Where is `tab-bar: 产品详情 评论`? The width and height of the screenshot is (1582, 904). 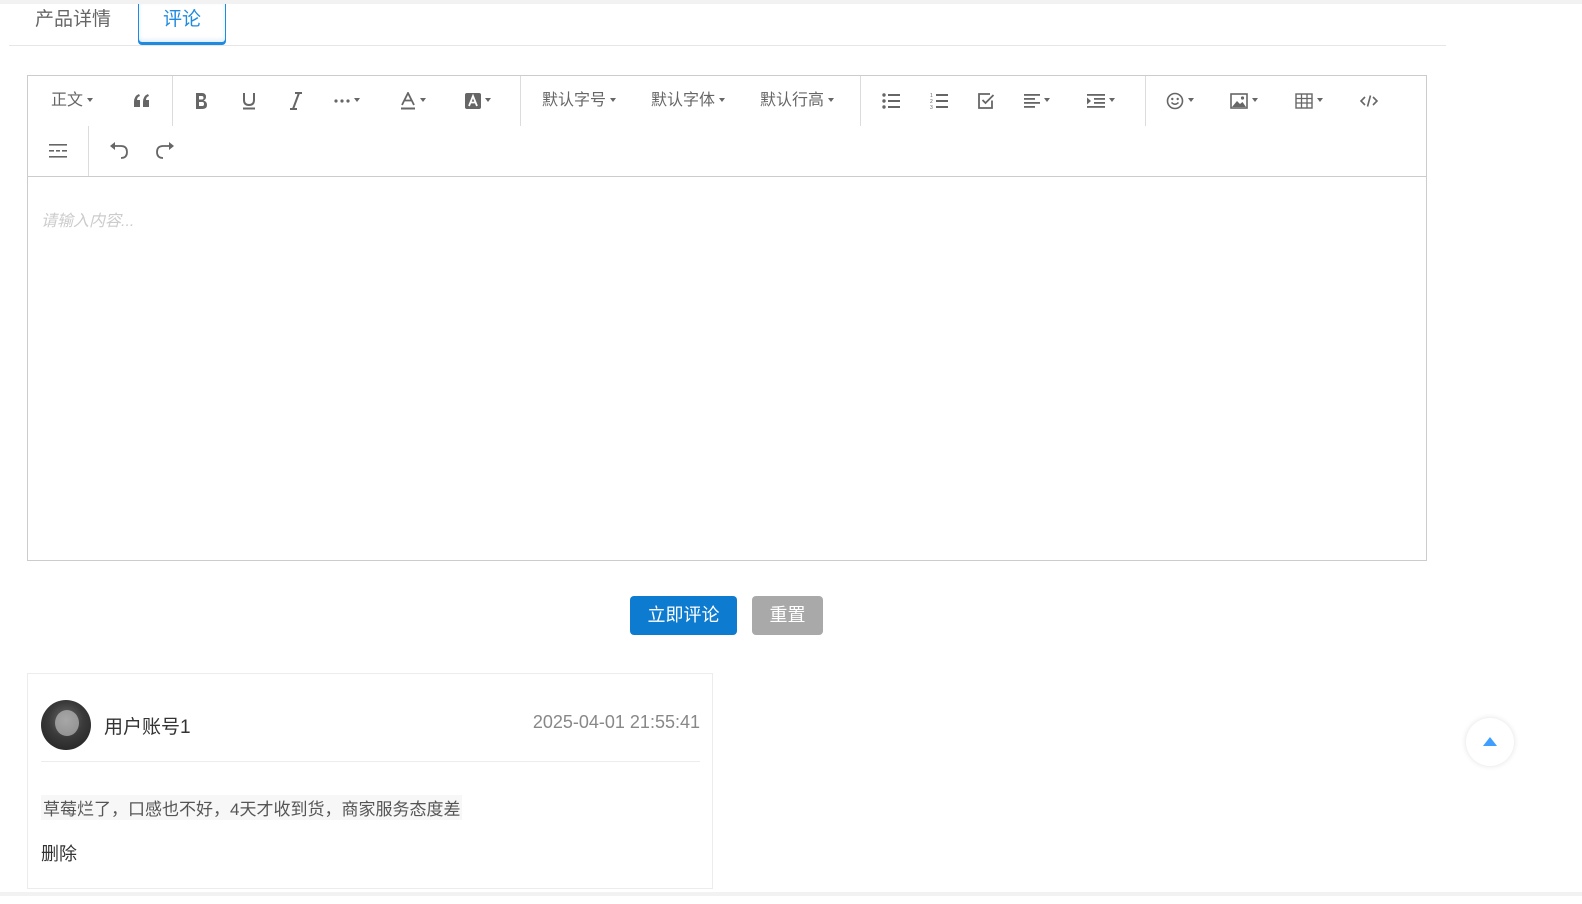
tab-bar: 产品详情 评论 is located at coordinates (727, 25).